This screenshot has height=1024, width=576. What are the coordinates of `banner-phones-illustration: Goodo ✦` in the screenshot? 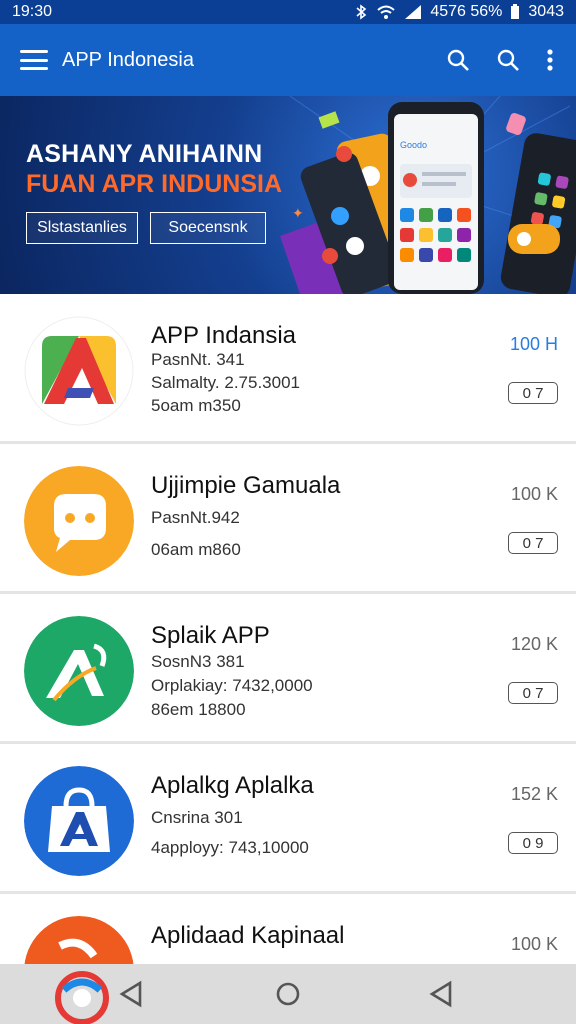 It's located at (428, 195).